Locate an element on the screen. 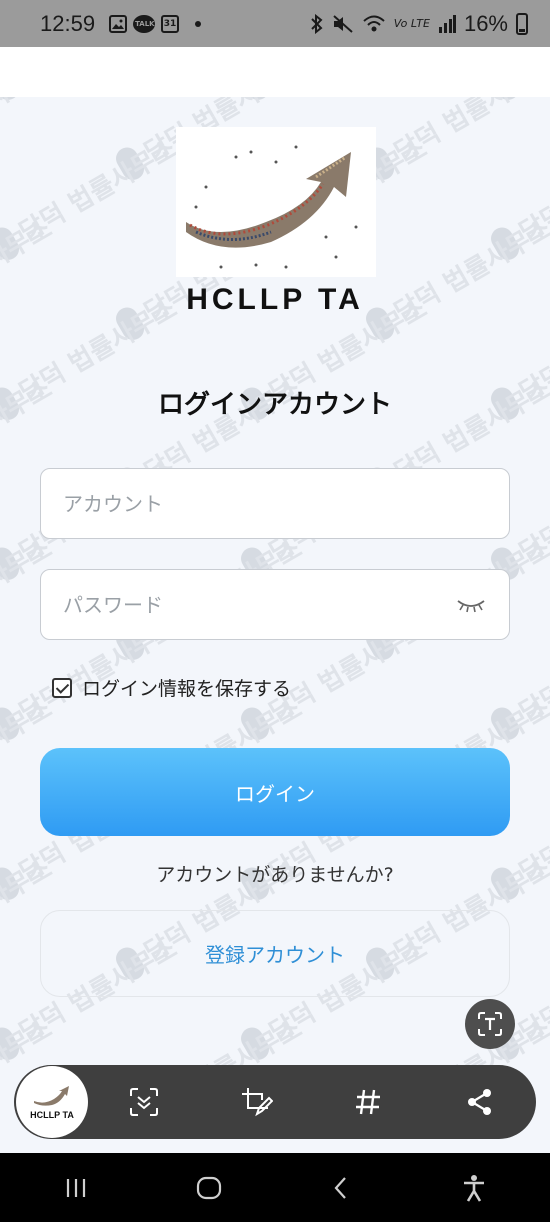 The image size is (550, 1222). account-field is located at coordinates (275, 503).